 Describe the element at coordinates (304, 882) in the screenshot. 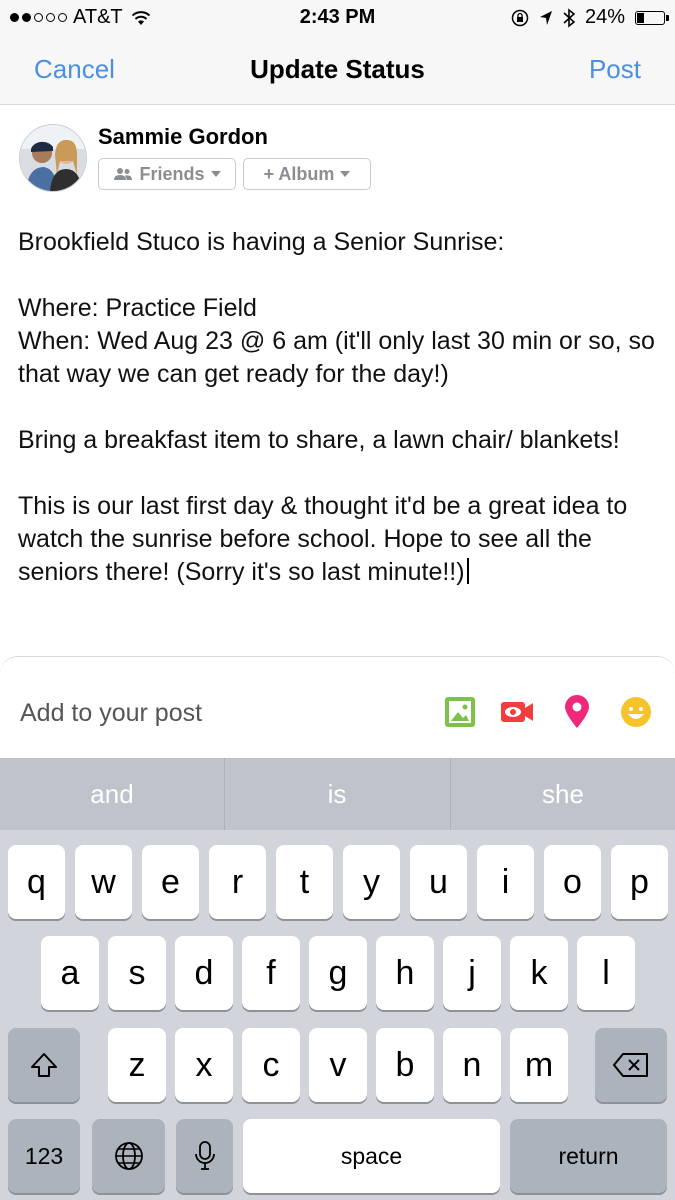

I see `key: t` at that location.